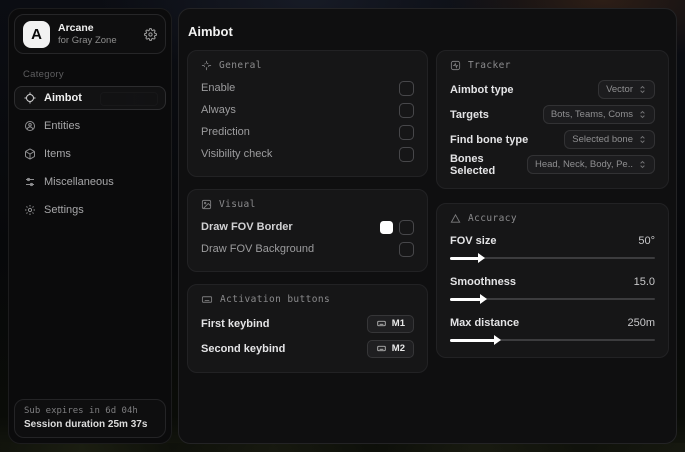 The height and width of the screenshot is (452, 685). What do you see at coordinates (57, 154) in the screenshot?
I see `sidebar-item-label: Items` at bounding box center [57, 154].